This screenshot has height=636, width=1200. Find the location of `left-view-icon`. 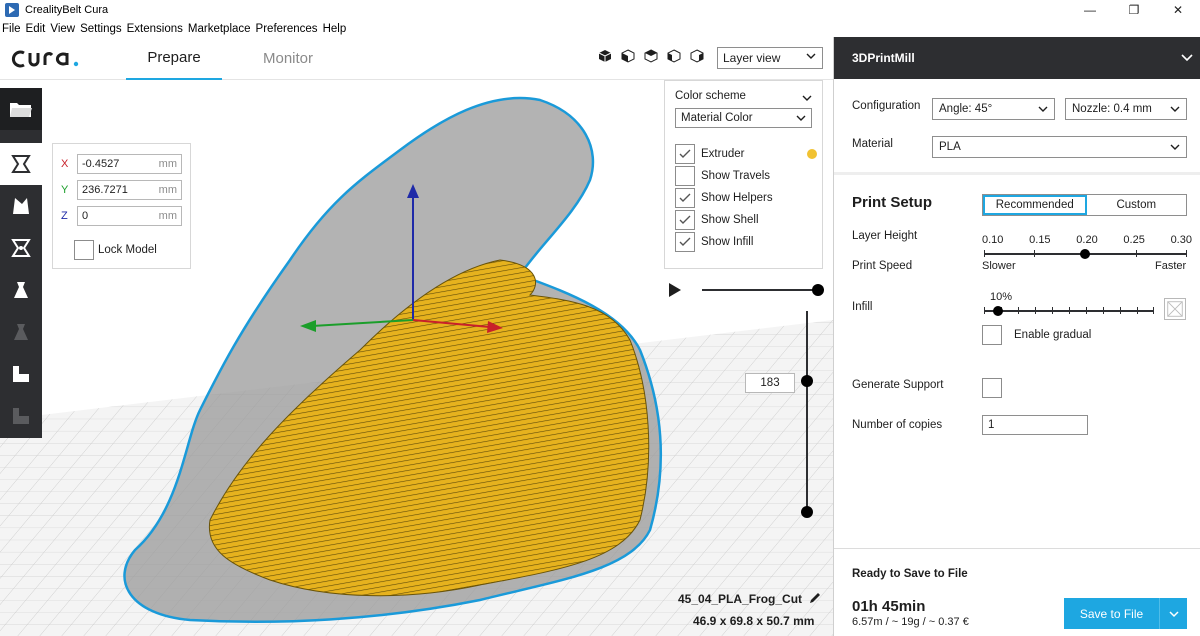

left-view-icon is located at coordinates (674, 56).